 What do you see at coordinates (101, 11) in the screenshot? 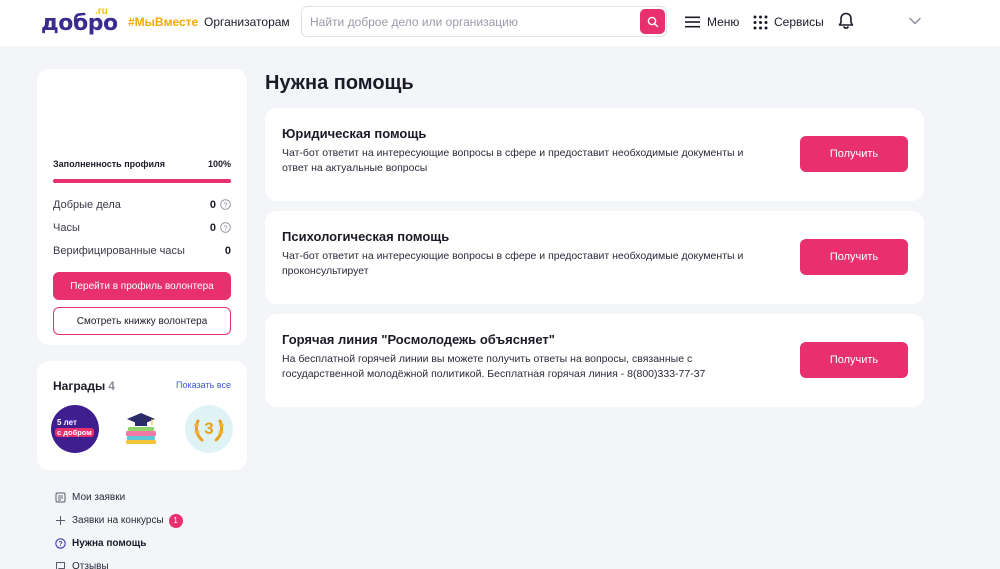
I see `logo-suffix: .ru` at bounding box center [101, 11].